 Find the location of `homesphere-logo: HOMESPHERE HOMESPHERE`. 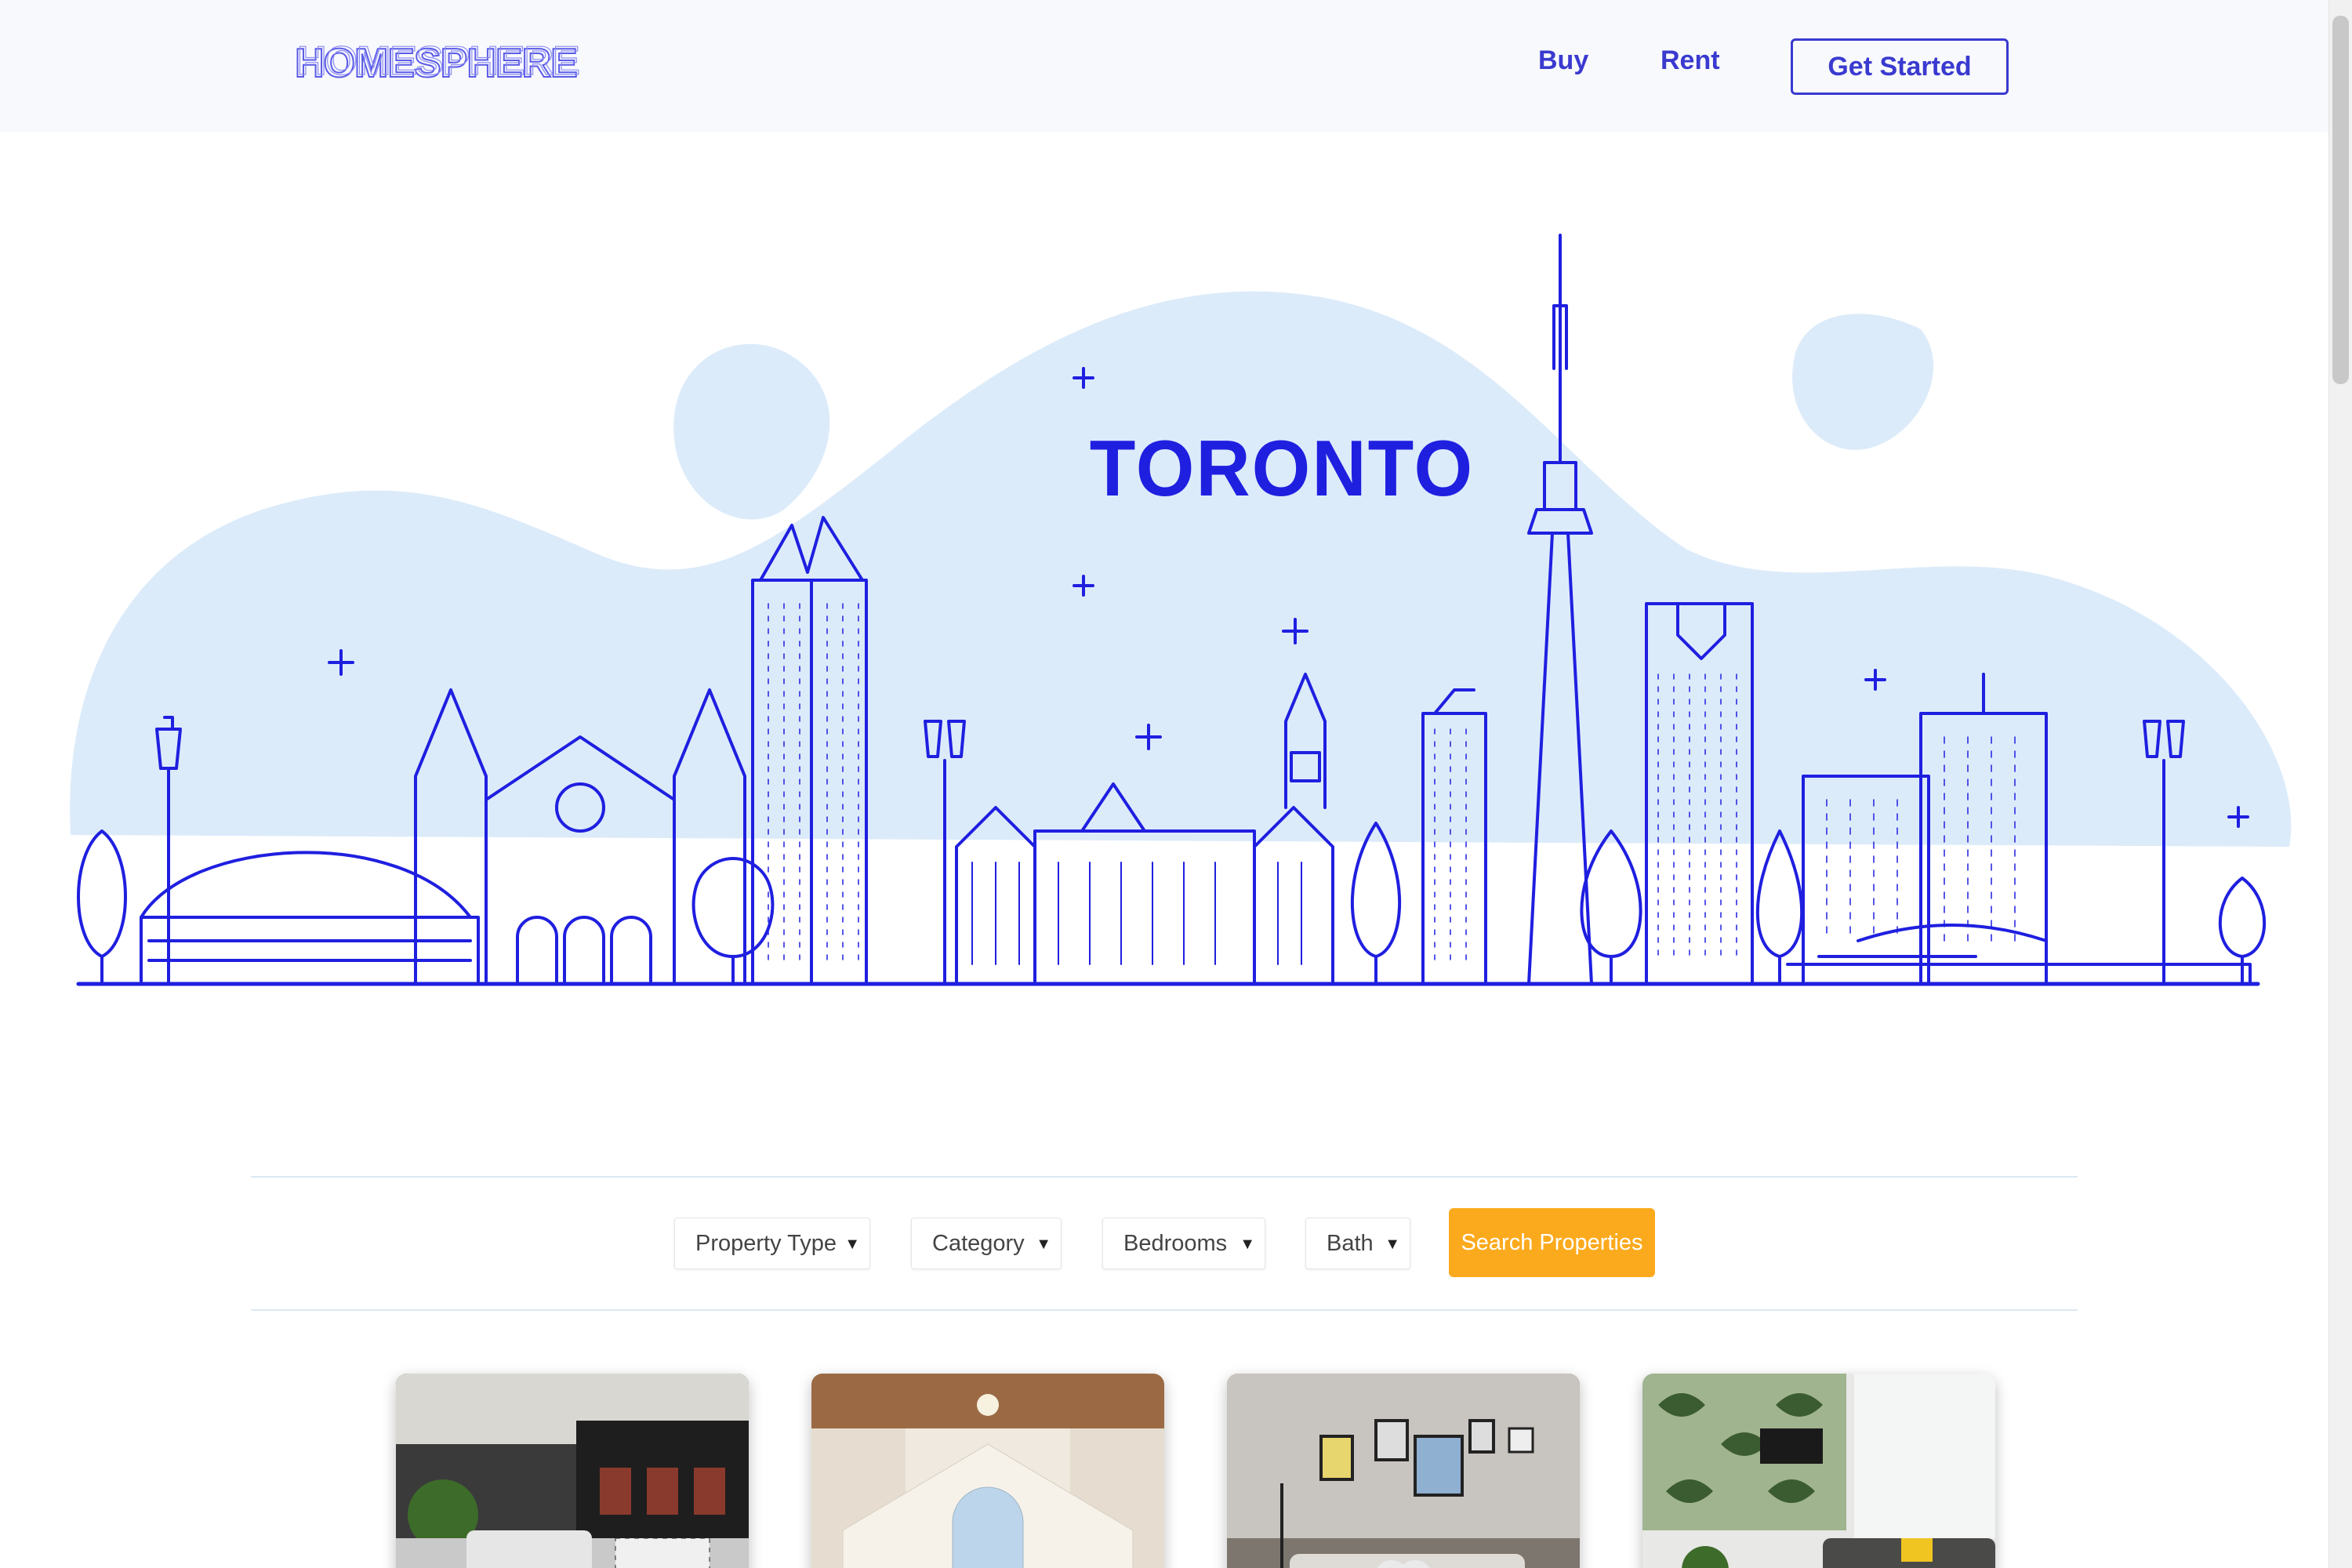

homesphere-logo: HOMESPHERE HOMESPHERE is located at coordinates (448, 62).